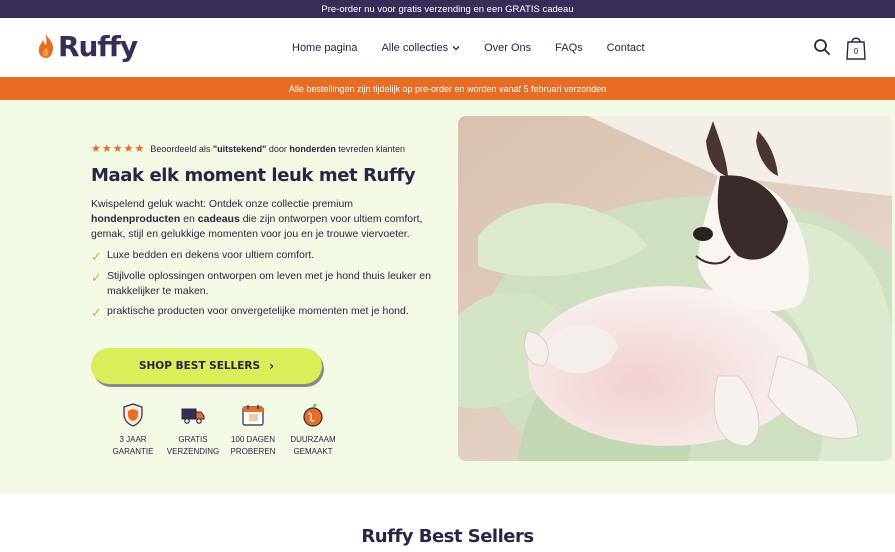 The image size is (895, 552). I want to click on desc-bold-2: cadeaus, so click(218, 219).